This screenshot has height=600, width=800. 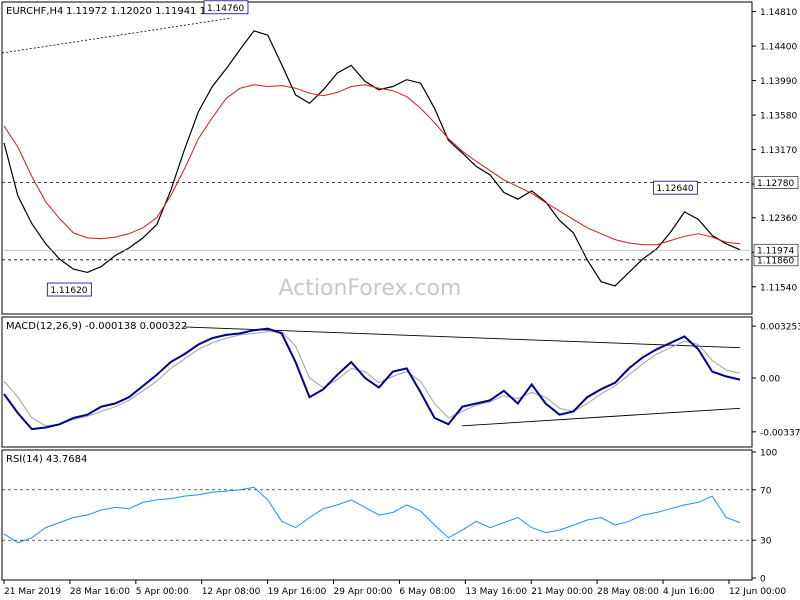 I want to click on price-symbol: EURCHF,H4, so click(x=34, y=11).